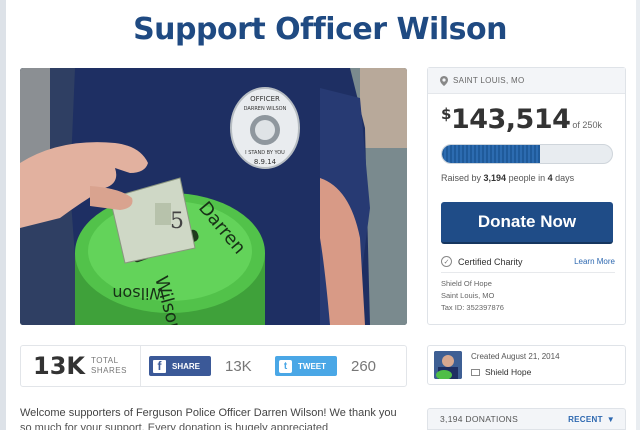 The height and width of the screenshot is (430, 640). Describe the element at coordinates (527, 223) in the screenshot. I see `donate-now-button: Donate Now` at that location.